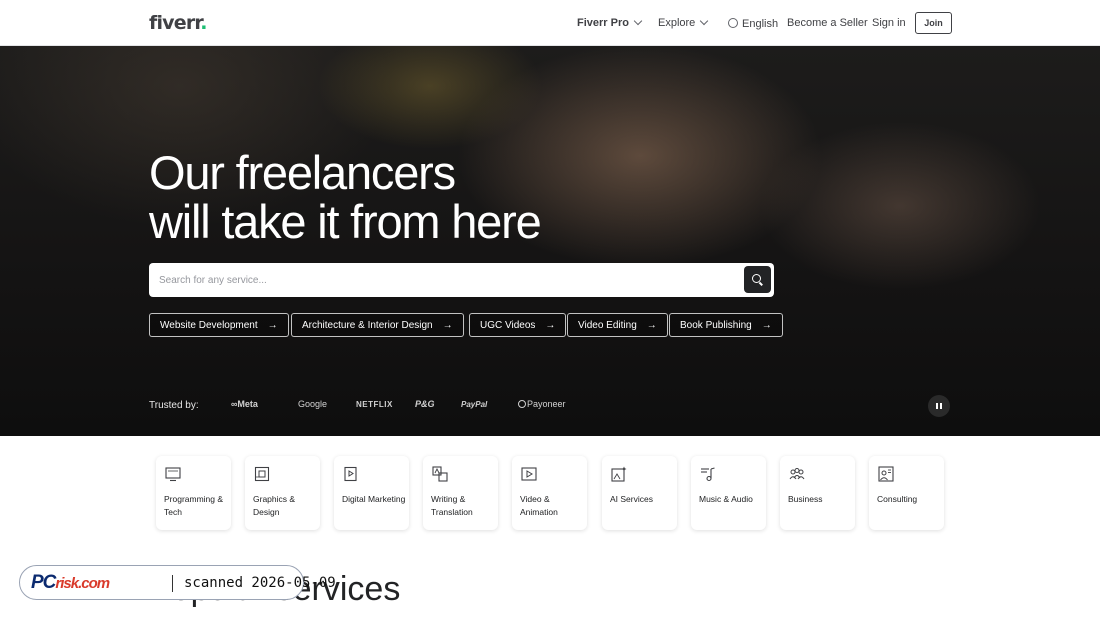 This screenshot has width=1100, height=619. I want to click on hero-title: Our freelancers will take it from here, so click(345, 197).